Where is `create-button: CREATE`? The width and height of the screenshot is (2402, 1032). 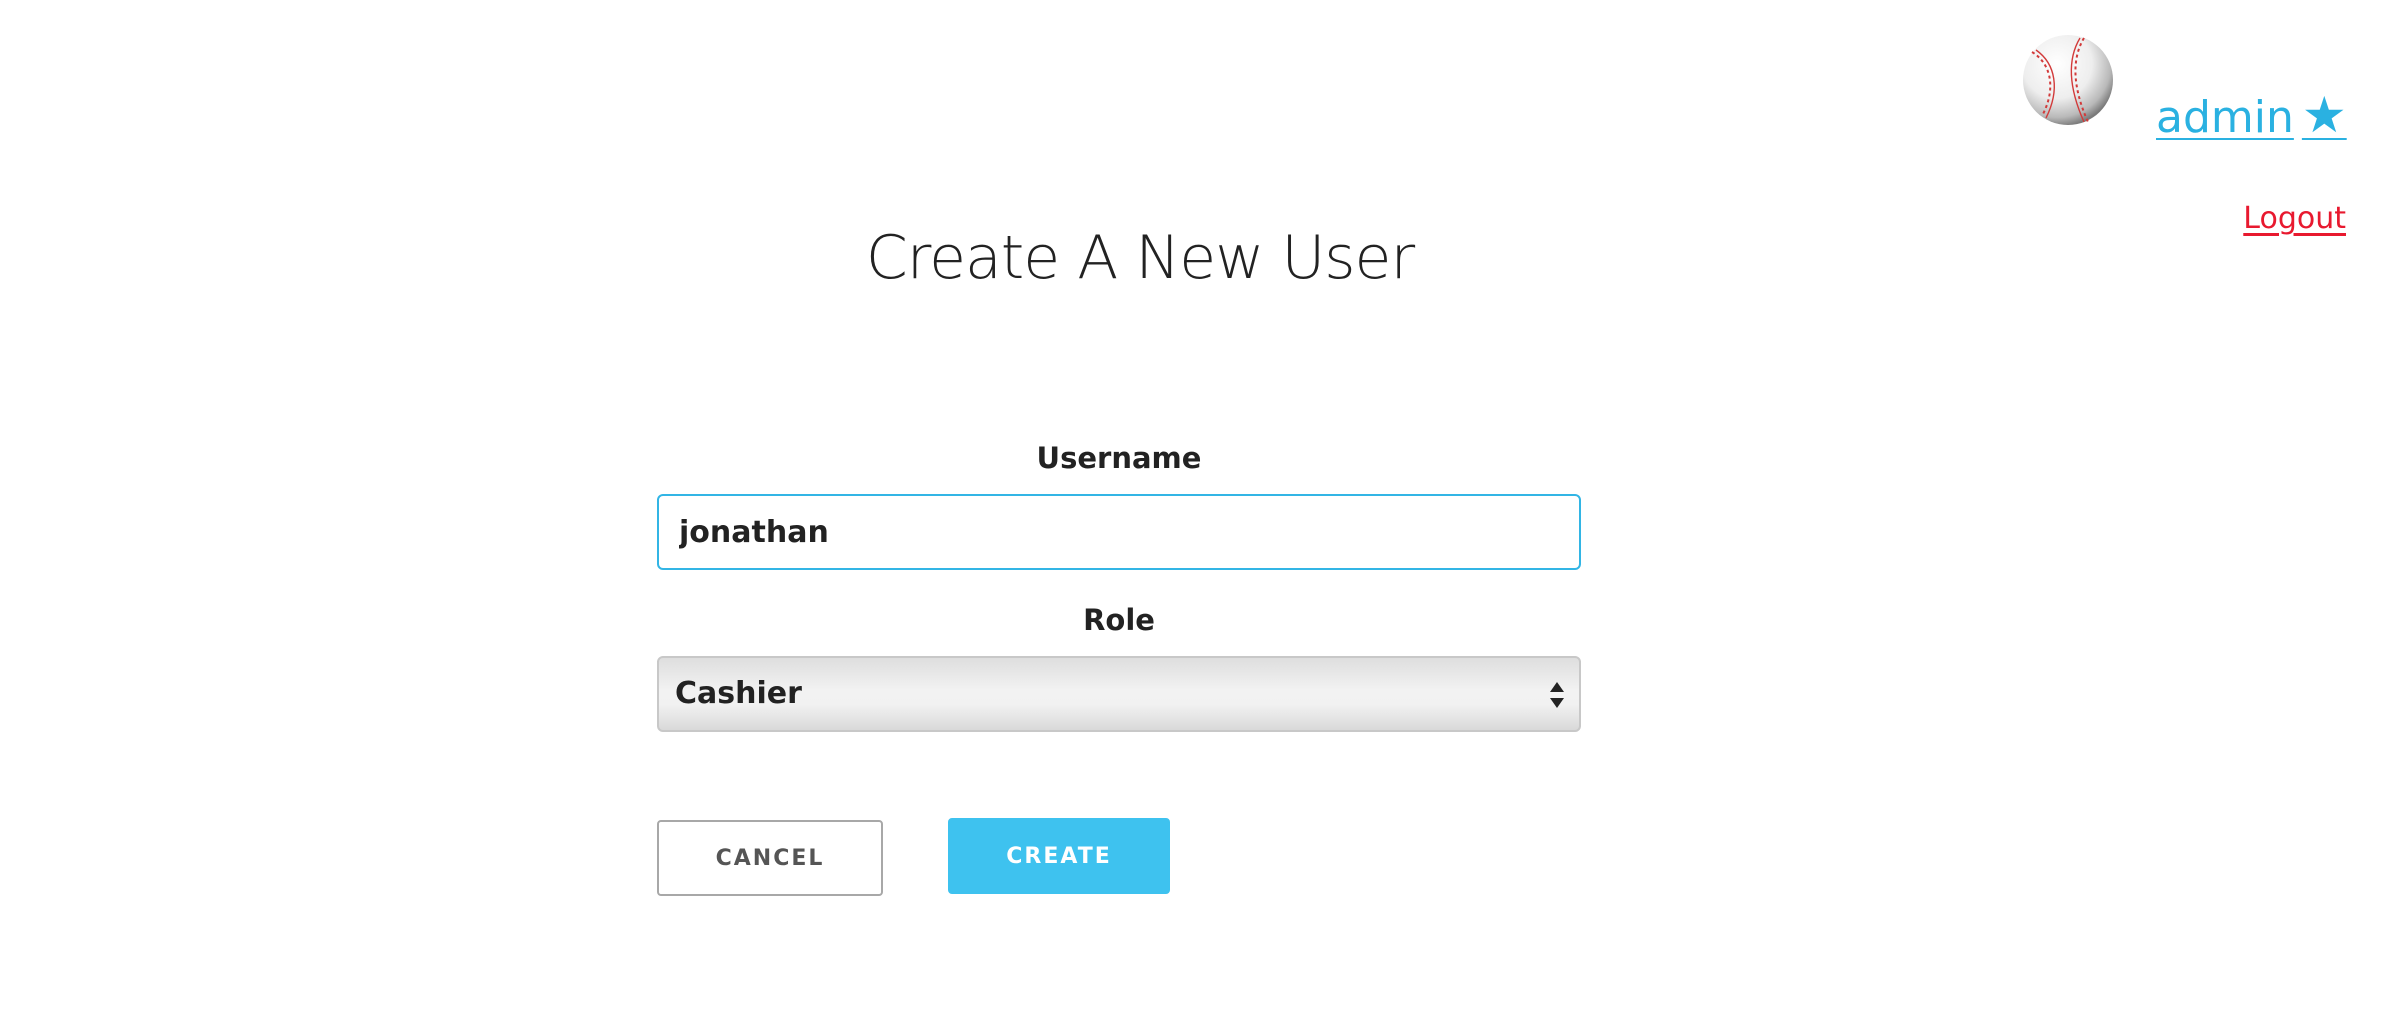
create-button: CREATE is located at coordinates (1059, 856).